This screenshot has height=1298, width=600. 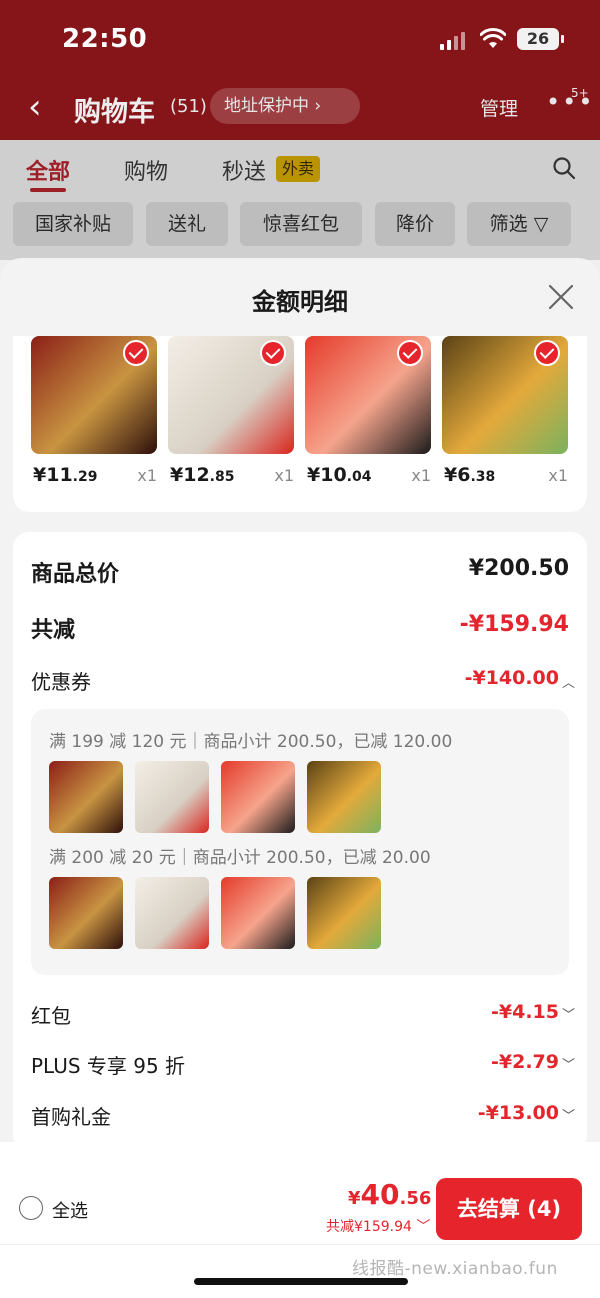 What do you see at coordinates (202, 475) in the screenshot?
I see `product-price: ¥12.85` at bounding box center [202, 475].